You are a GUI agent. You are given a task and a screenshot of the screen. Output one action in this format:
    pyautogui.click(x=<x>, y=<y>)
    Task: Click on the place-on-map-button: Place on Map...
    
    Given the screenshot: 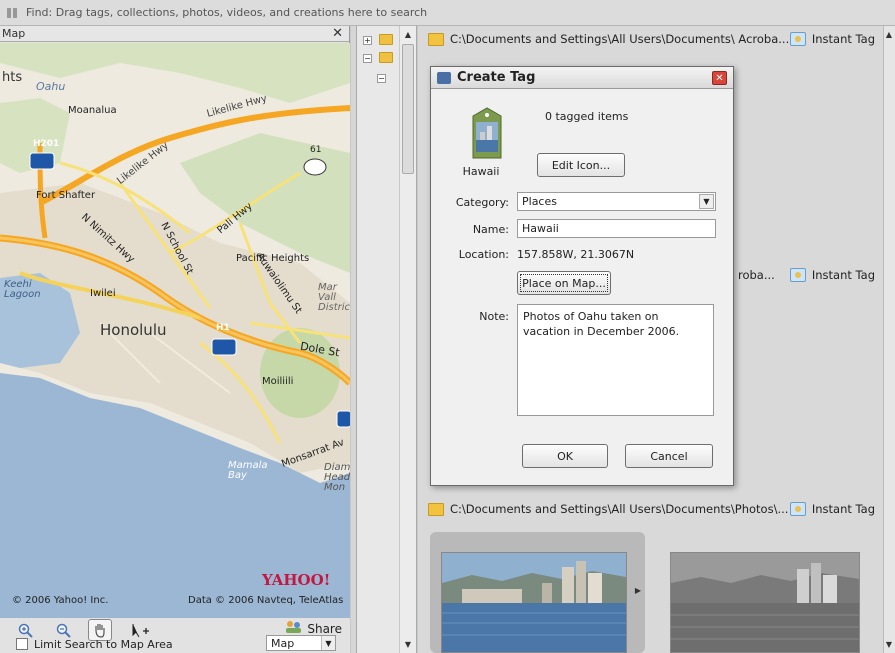 What is the action you would take?
    pyautogui.click(x=564, y=283)
    